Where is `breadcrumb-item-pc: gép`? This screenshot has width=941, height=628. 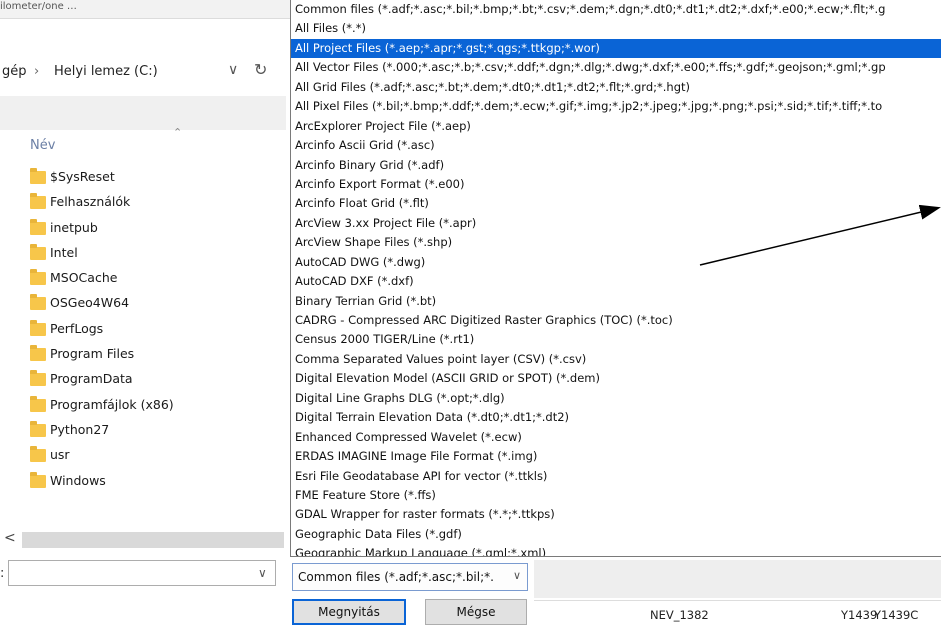 breadcrumb-item-pc: gép is located at coordinates (14, 71).